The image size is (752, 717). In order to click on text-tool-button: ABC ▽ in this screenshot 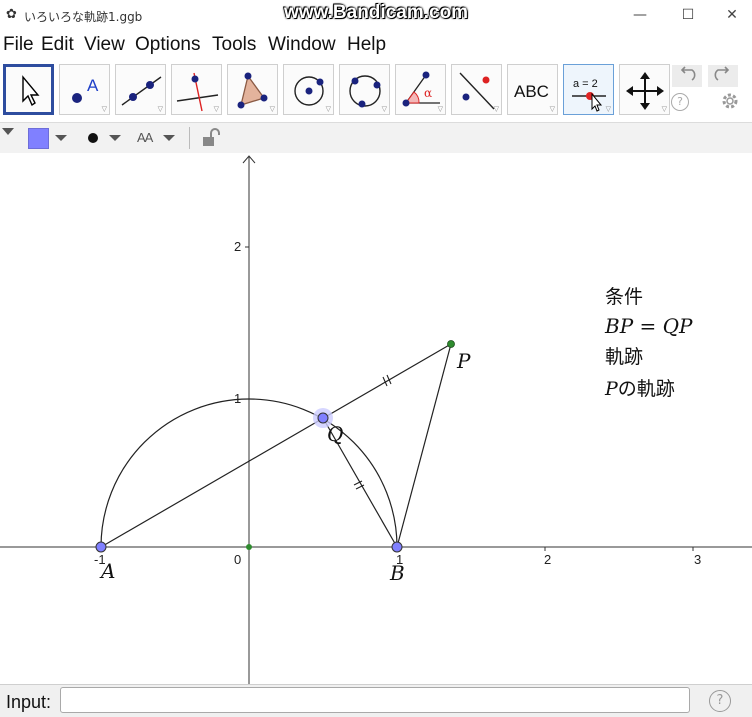, I will do `click(532, 89)`.